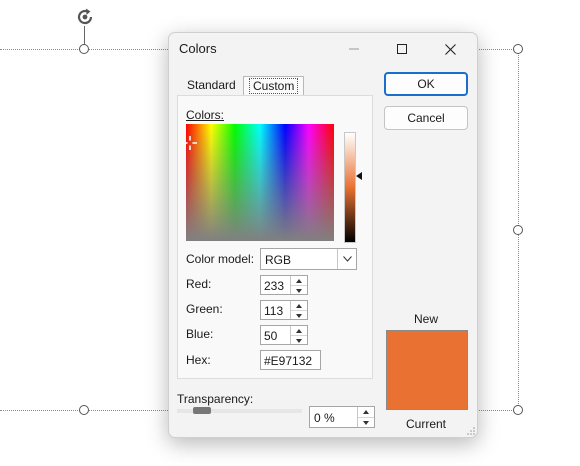 The image size is (580, 466). What do you see at coordinates (190, 143) in the screenshot?
I see `crosshair-icon` at bounding box center [190, 143].